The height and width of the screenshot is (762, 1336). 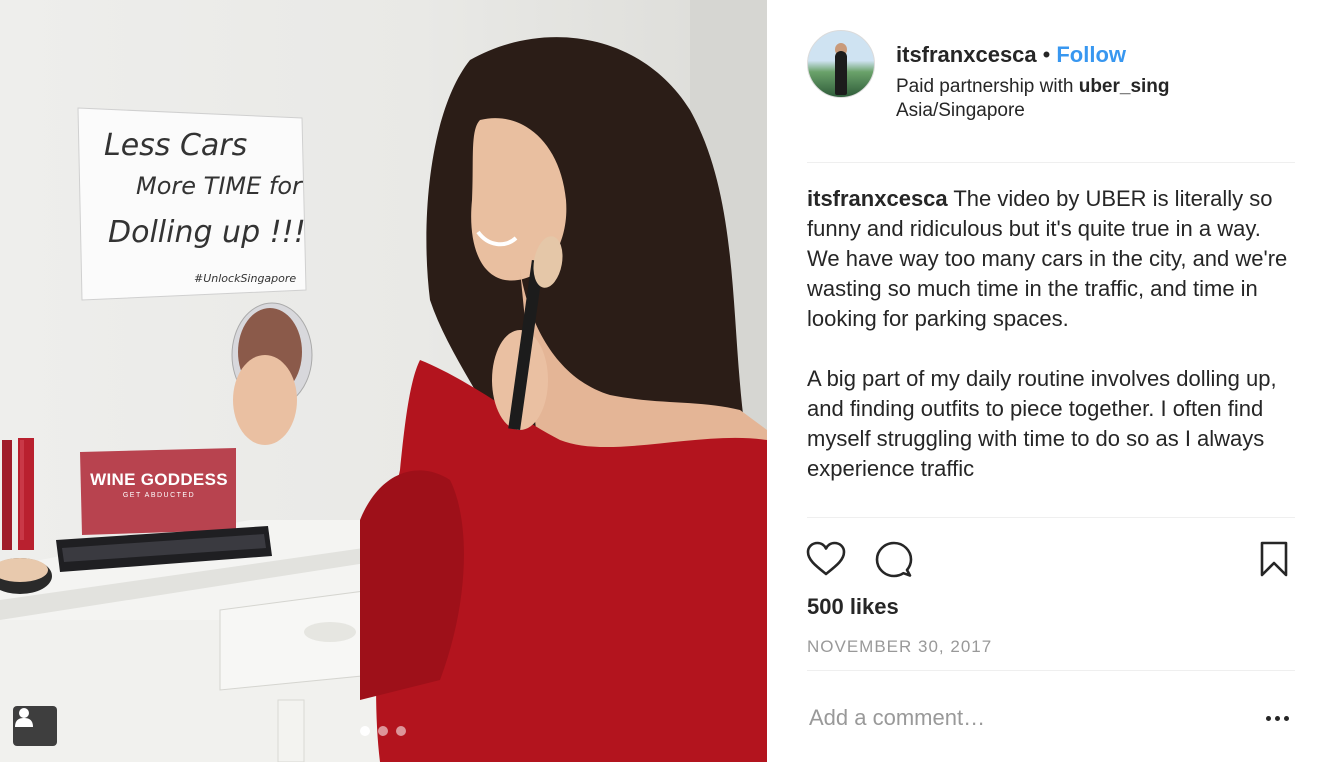 I want to click on carousel-indicator, so click(x=383, y=731).